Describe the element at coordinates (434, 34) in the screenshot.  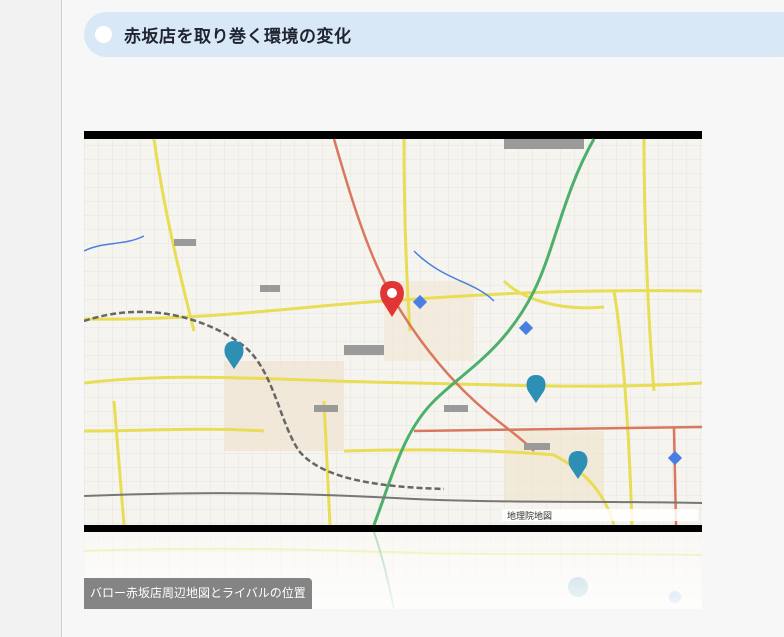
I see `section-heading: 赤坂店を取り巻く環境の変化` at that location.